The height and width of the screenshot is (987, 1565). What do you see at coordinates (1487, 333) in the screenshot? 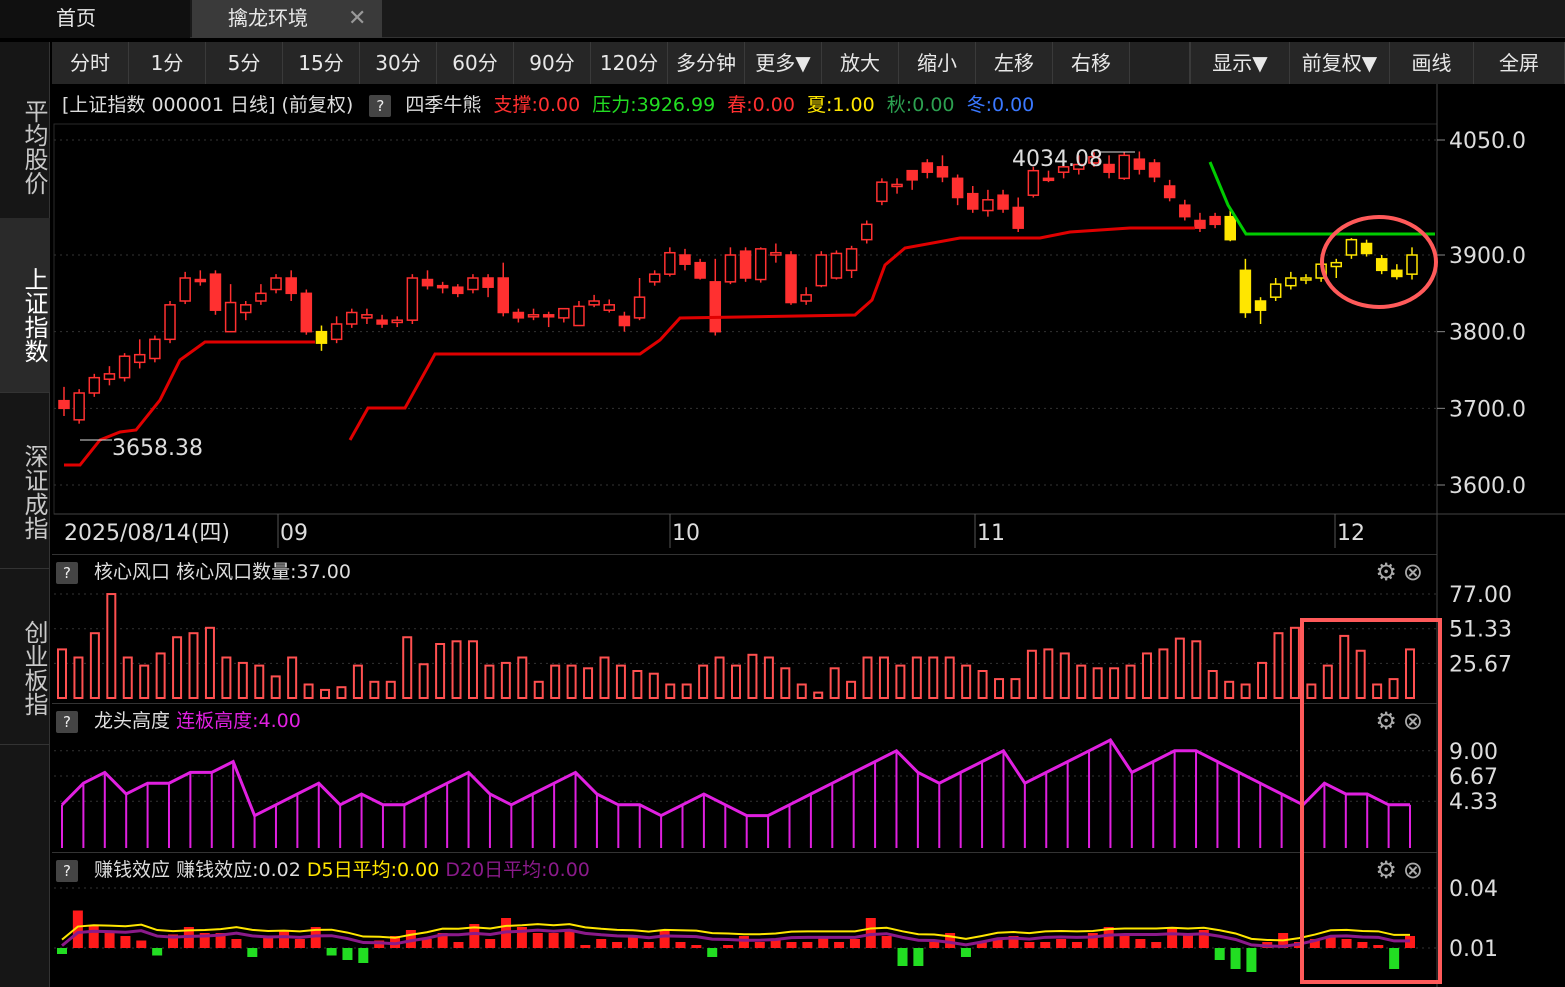
I see `price-axis-label: 3800.0` at bounding box center [1487, 333].